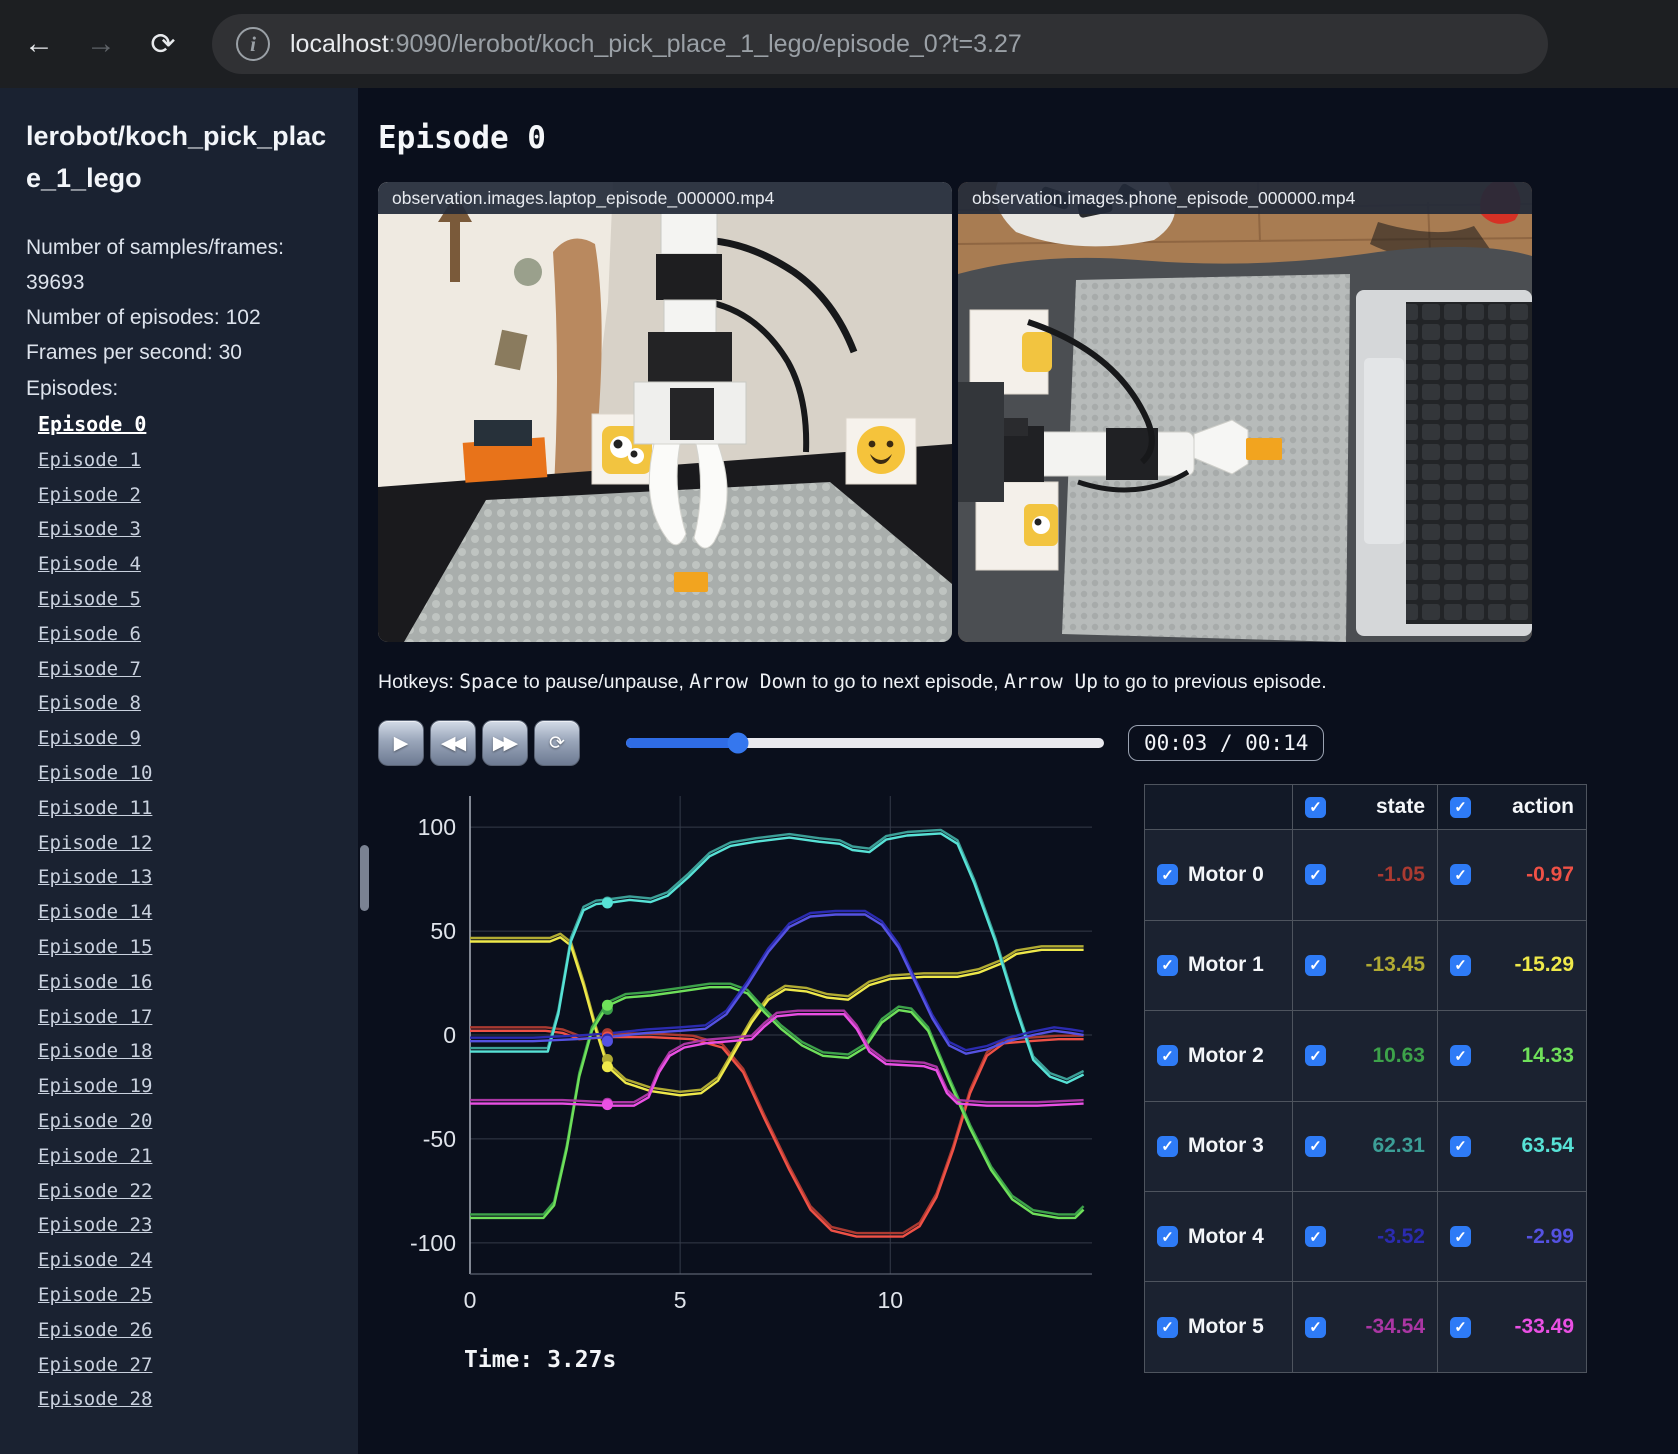 This screenshot has width=1678, height=1454. Describe the element at coordinates (101, 44) in the screenshot. I see `forward-icon: →` at that location.